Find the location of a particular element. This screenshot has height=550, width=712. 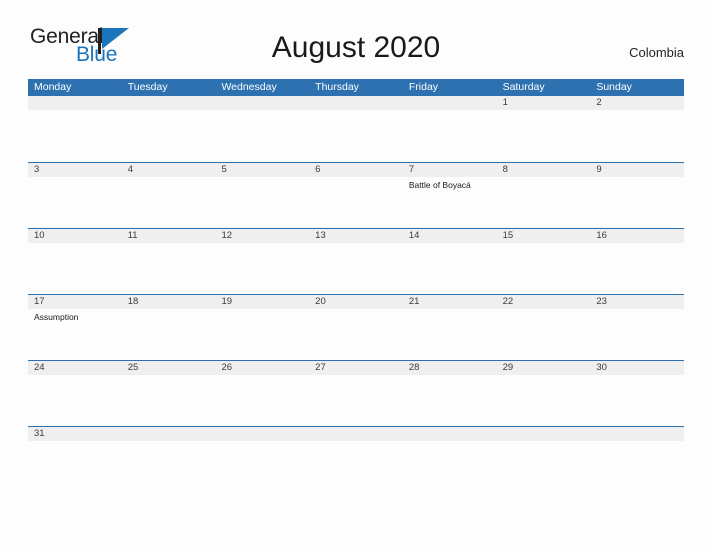

weekday-header-monday: Monday is located at coordinates (53, 87).